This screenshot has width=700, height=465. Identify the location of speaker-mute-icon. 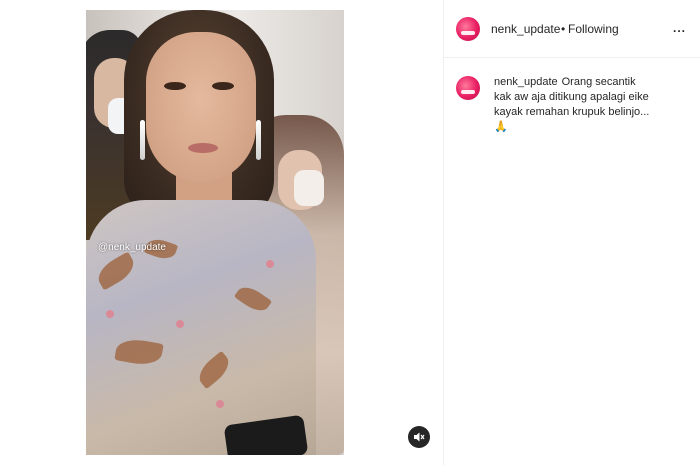
(419, 437).